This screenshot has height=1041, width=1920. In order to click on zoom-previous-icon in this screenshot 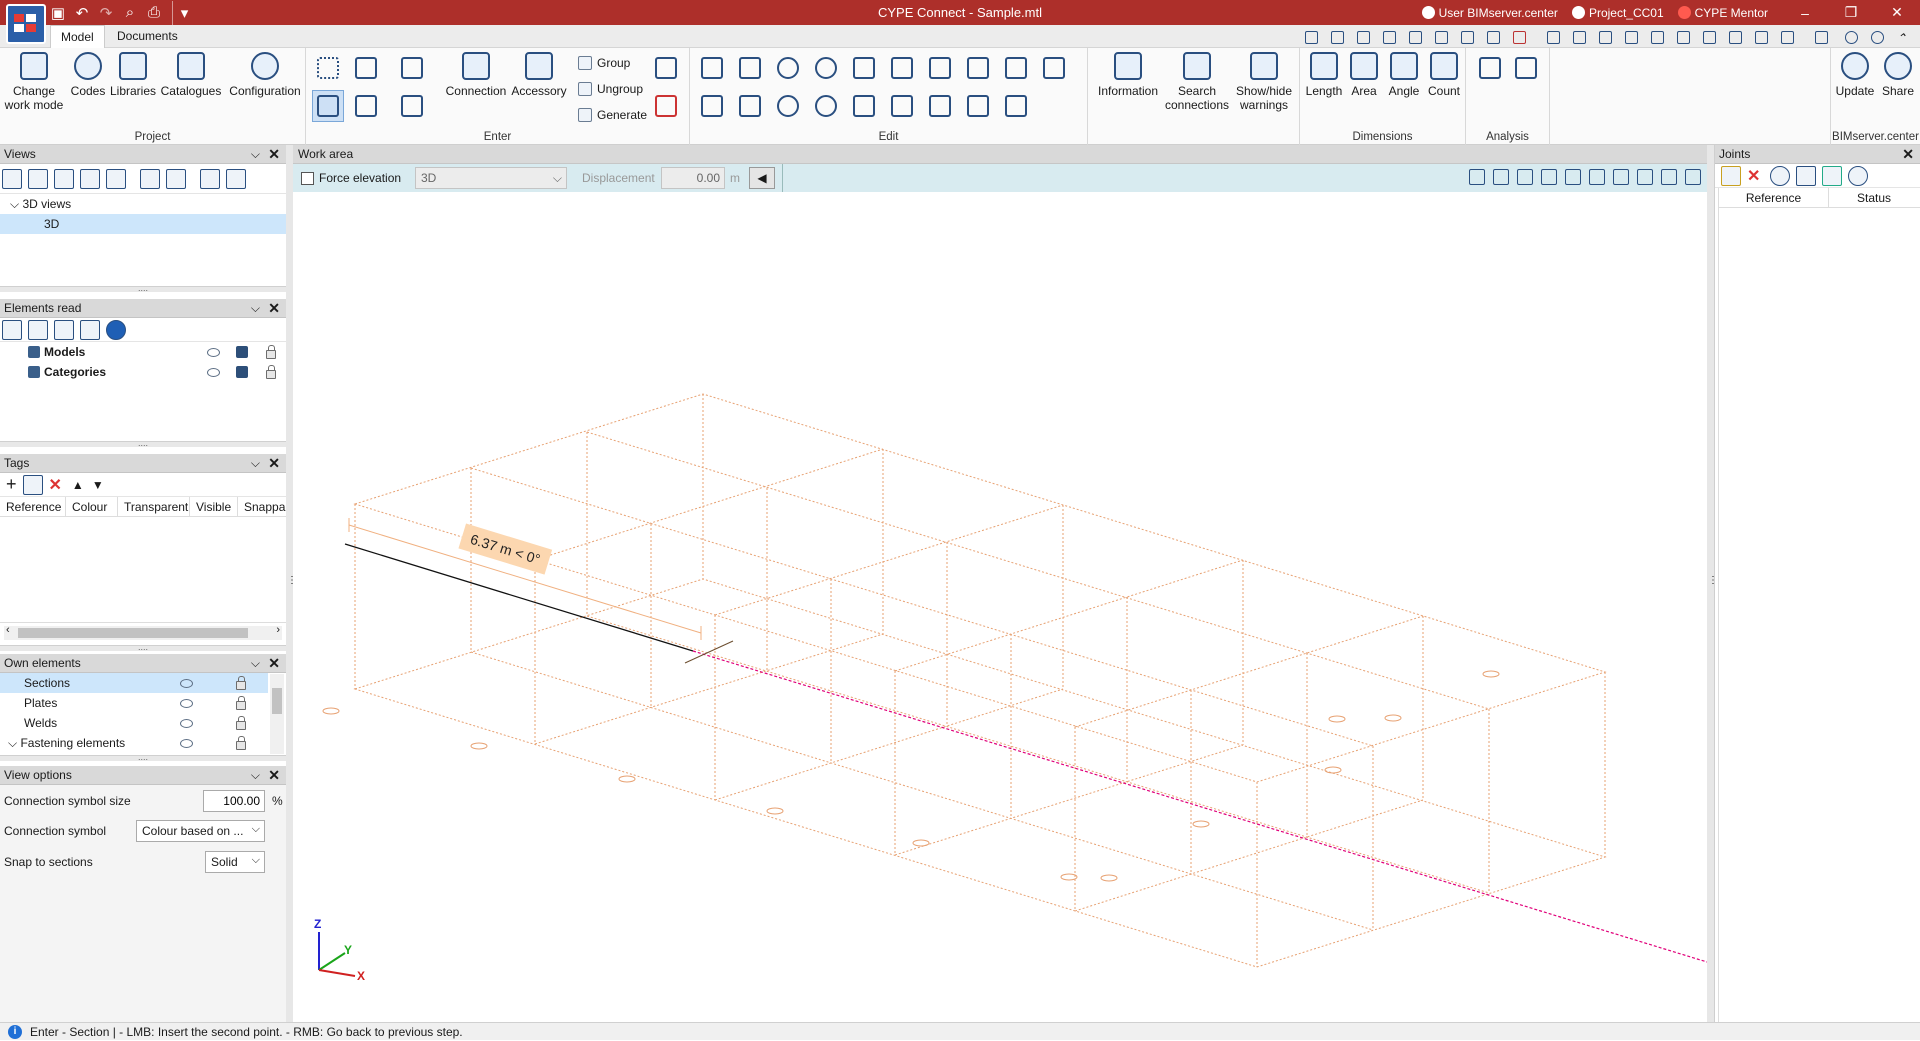, I will do `click(1311, 37)`.